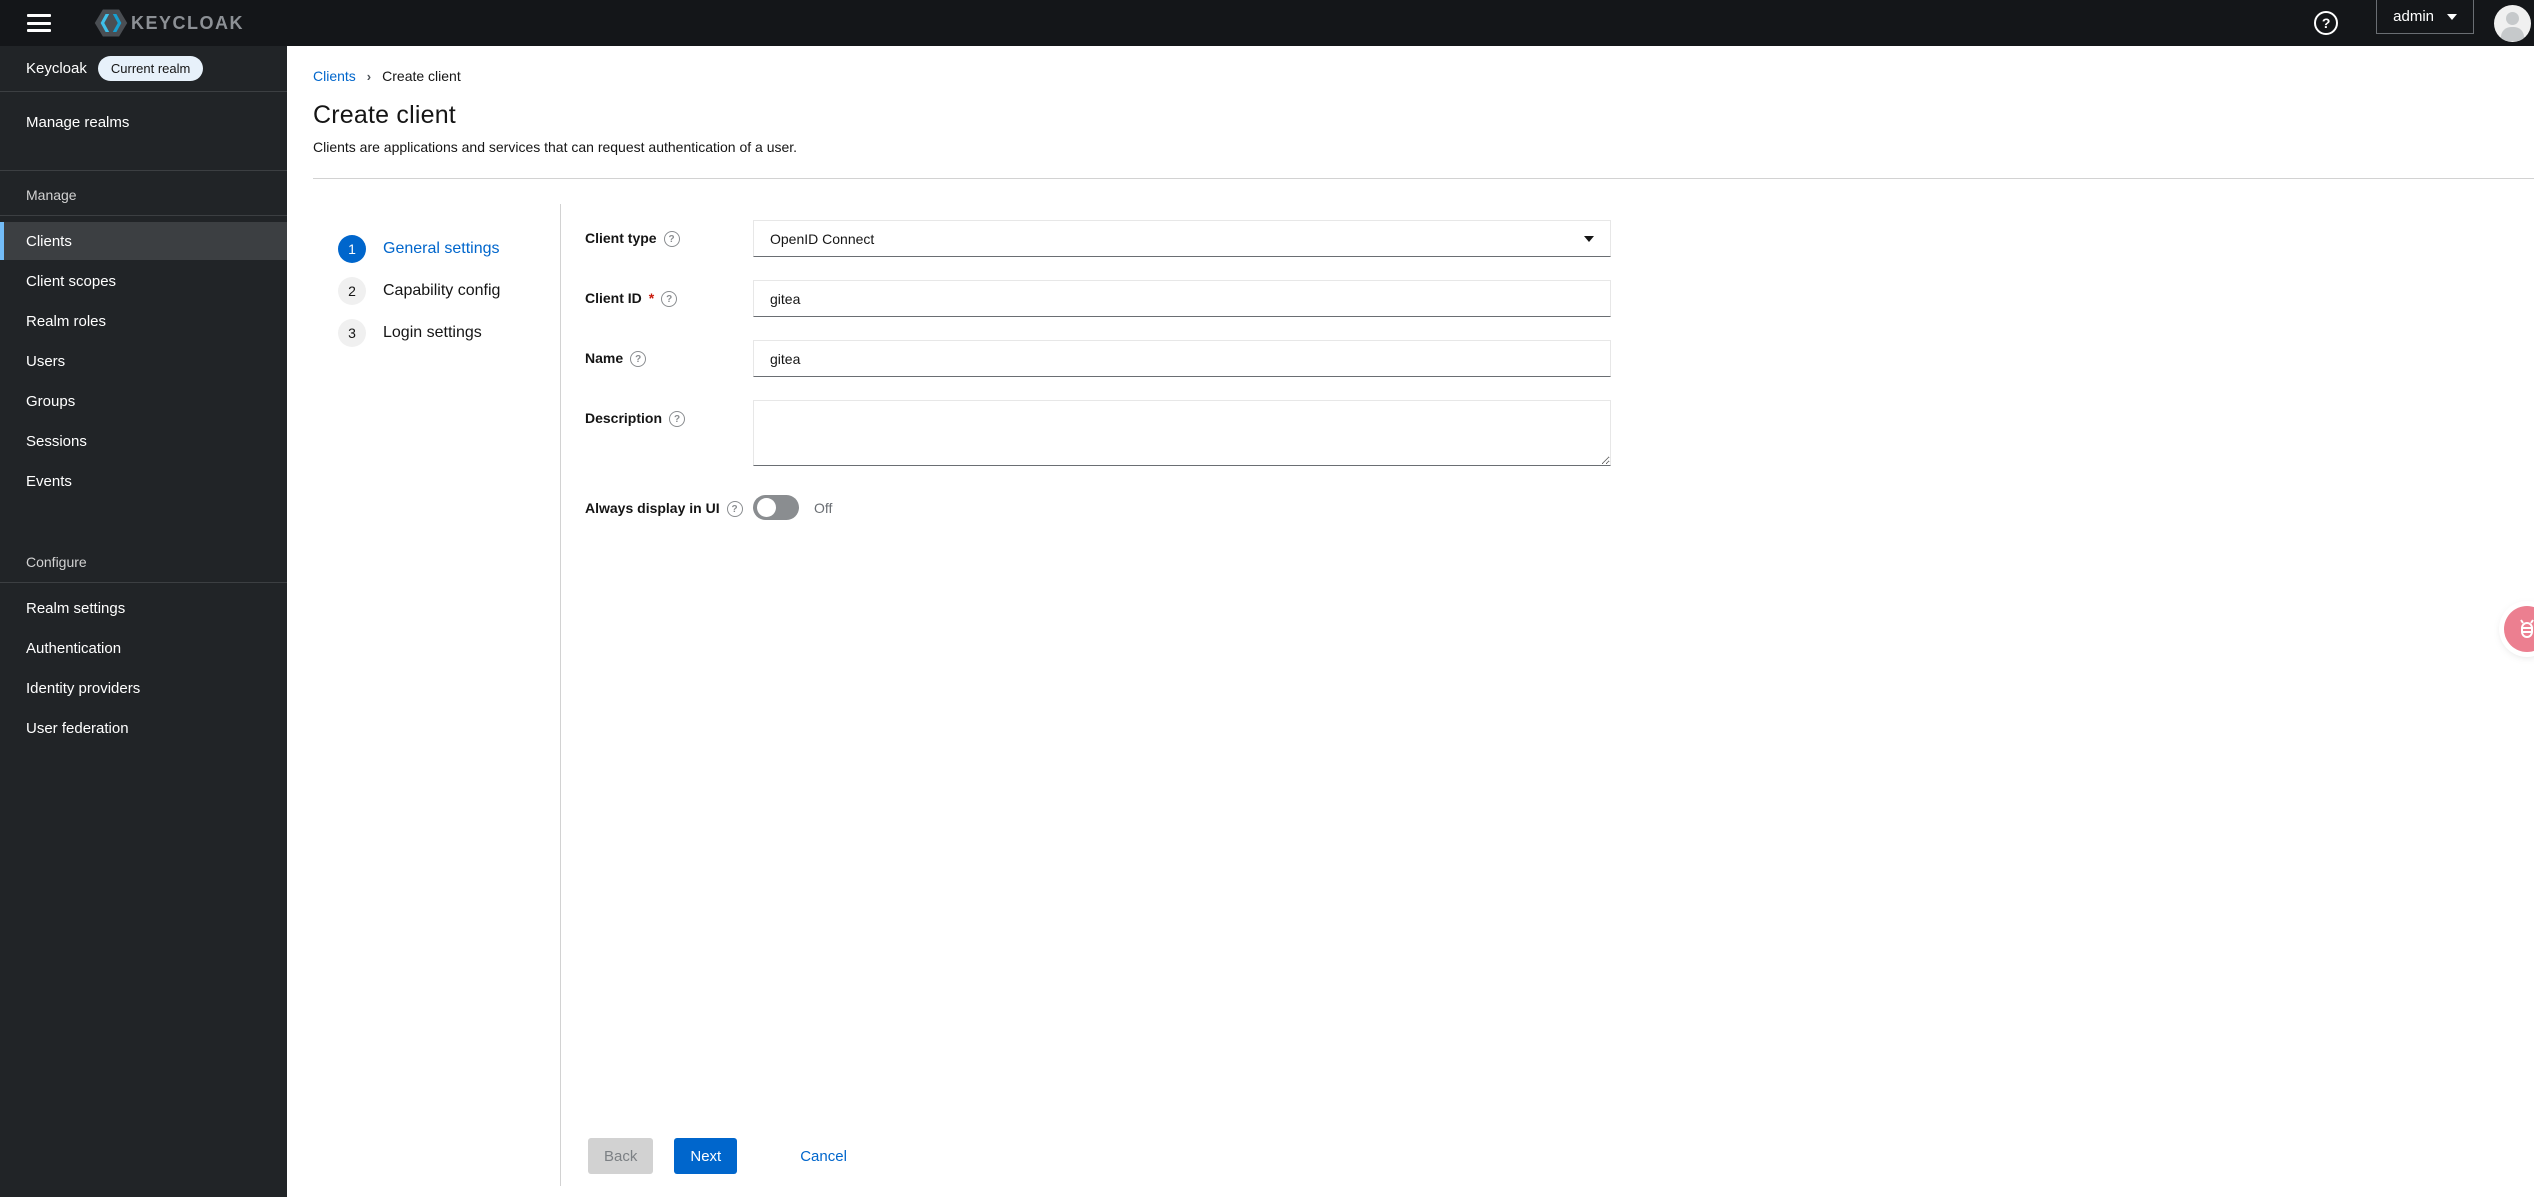 The image size is (2534, 1197). What do you see at coordinates (1182, 433) in the screenshot?
I see `description-textarea` at bounding box center [1182, 433].